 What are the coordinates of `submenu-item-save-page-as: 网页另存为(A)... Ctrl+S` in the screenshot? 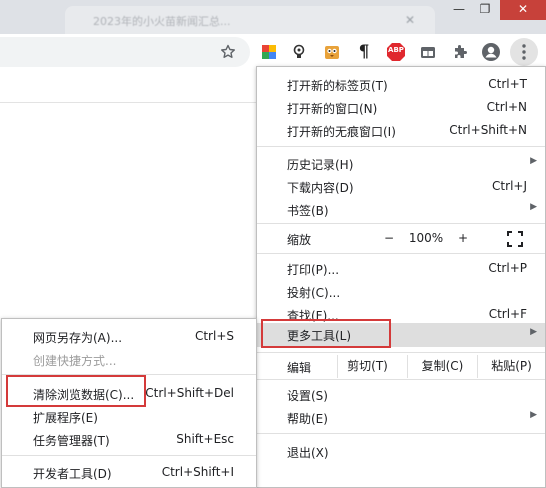 It's located at (129, 336).